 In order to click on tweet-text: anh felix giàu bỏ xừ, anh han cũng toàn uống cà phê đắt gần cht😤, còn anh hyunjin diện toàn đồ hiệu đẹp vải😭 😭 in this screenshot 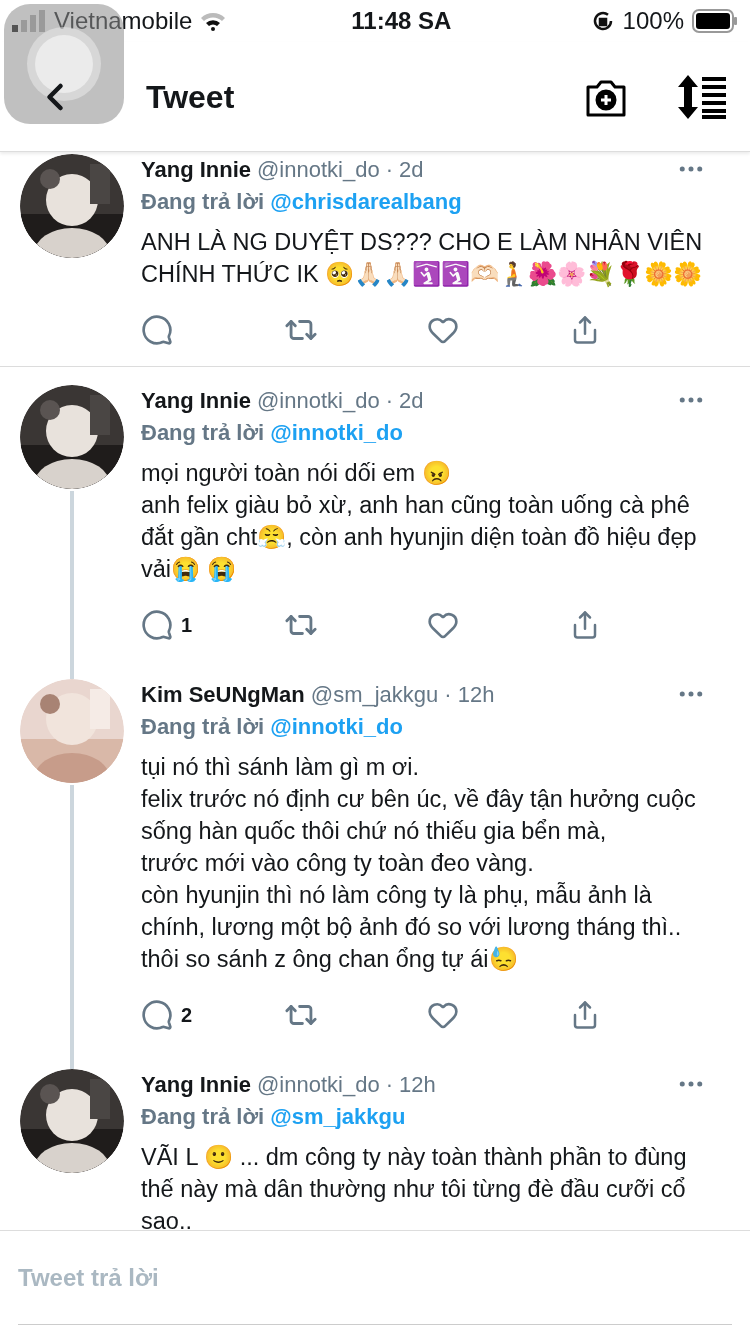, I will do `click(419, 537)`.